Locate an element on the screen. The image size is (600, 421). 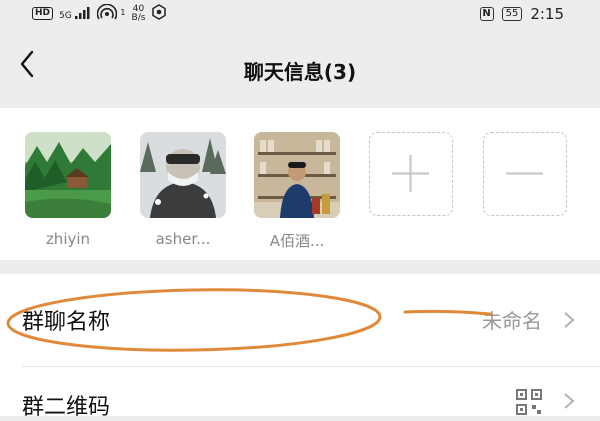
app-notification-icon is located at coordinates (159, 13).